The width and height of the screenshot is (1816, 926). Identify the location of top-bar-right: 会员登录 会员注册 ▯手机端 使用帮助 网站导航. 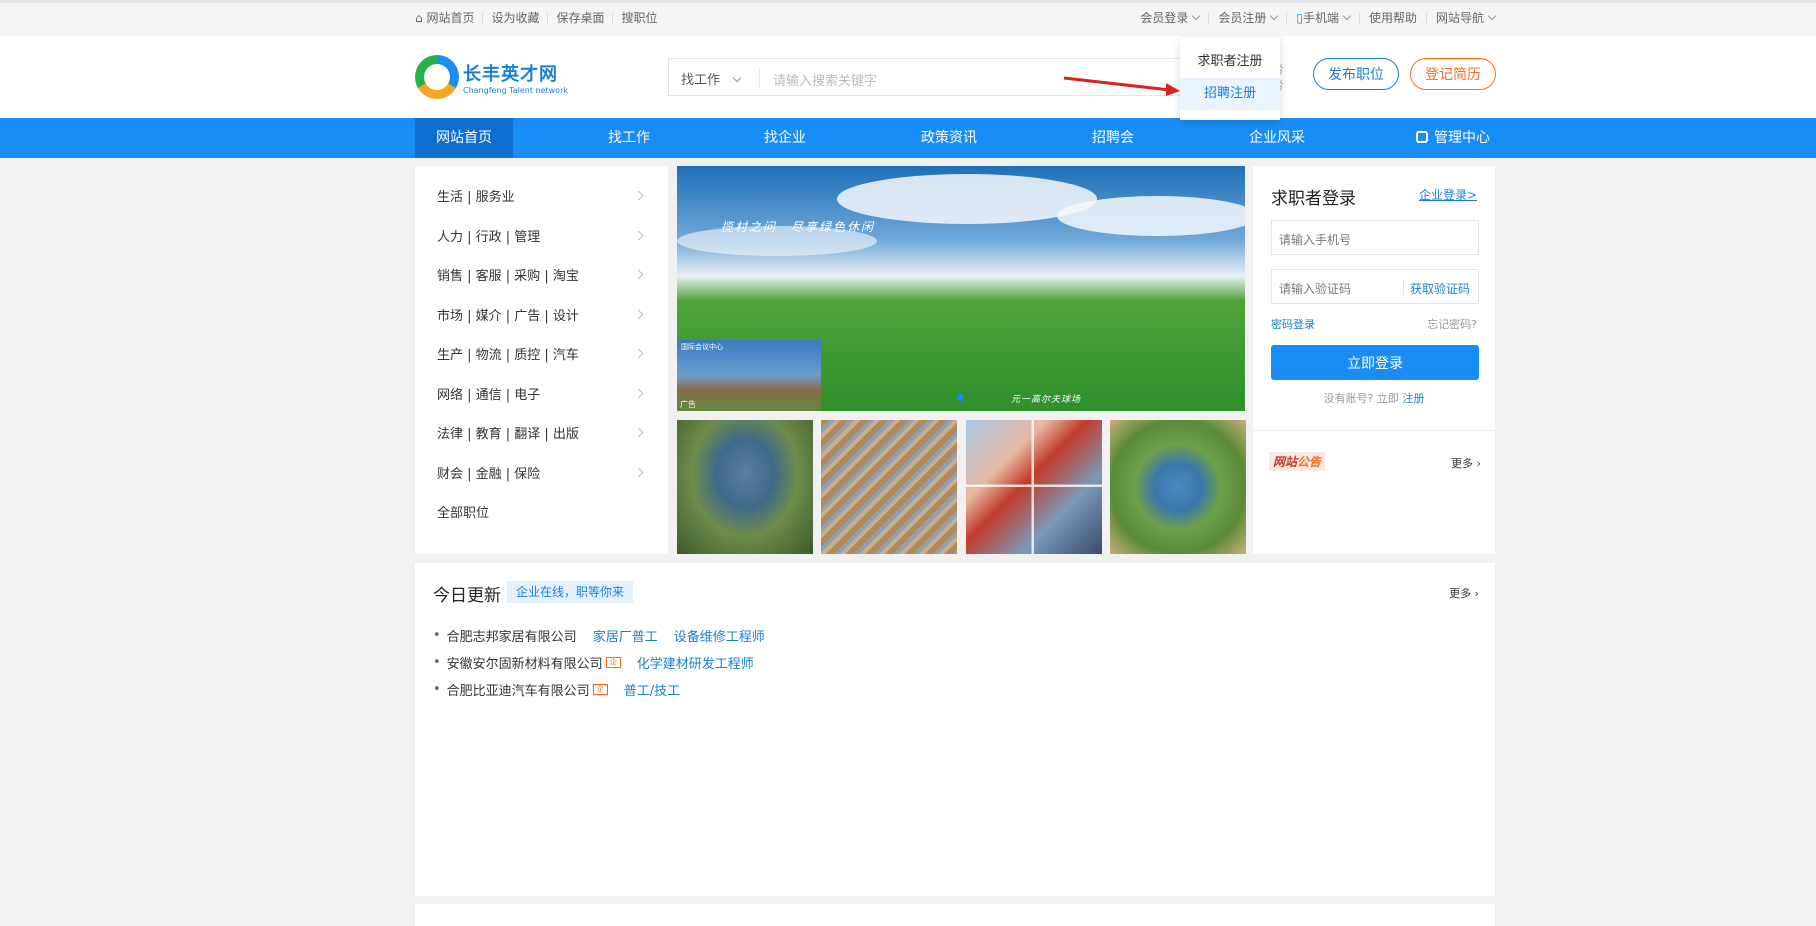
(1314, 18).